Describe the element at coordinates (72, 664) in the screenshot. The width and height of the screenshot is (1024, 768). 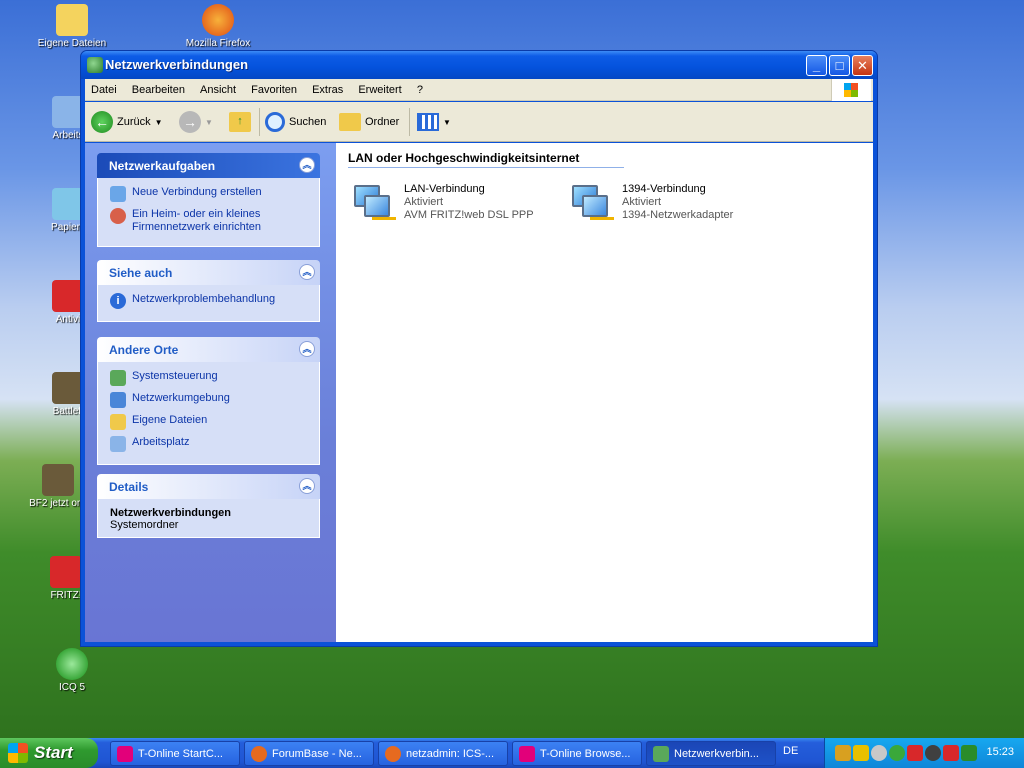
I see `icq-flower-icon` at that location.